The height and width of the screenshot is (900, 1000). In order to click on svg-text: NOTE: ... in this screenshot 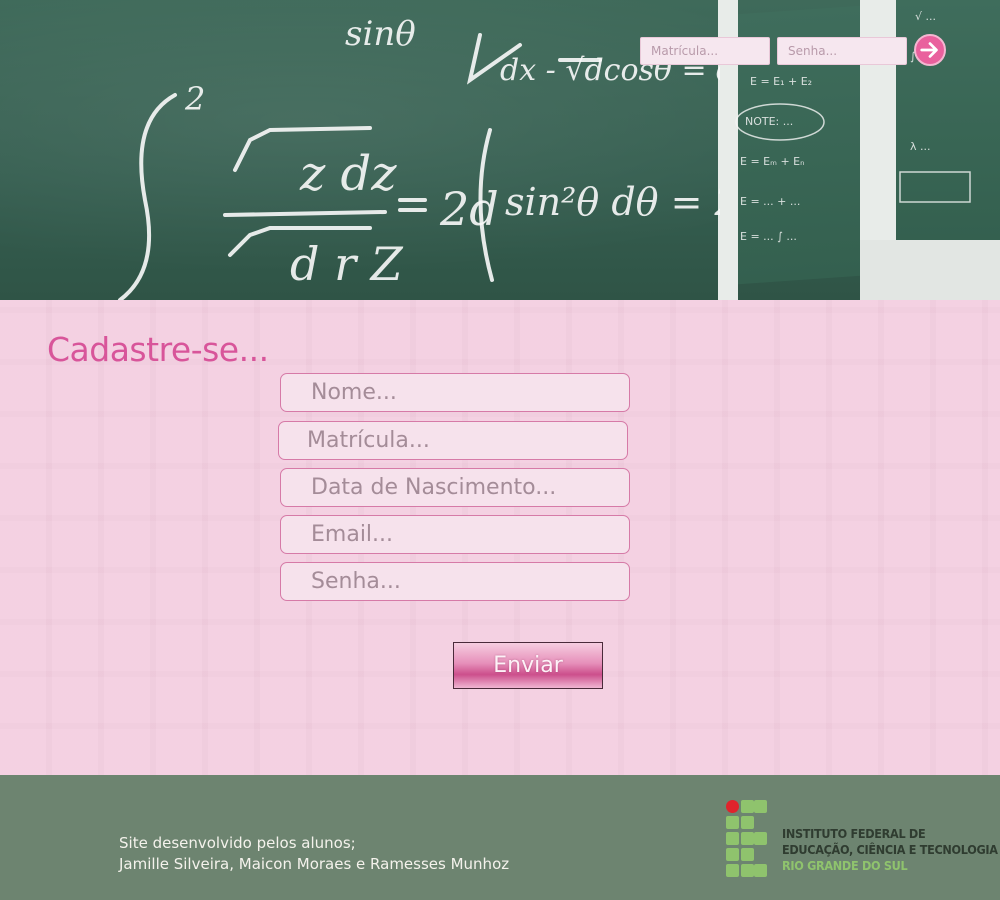, I will do `click(769, 121)`.